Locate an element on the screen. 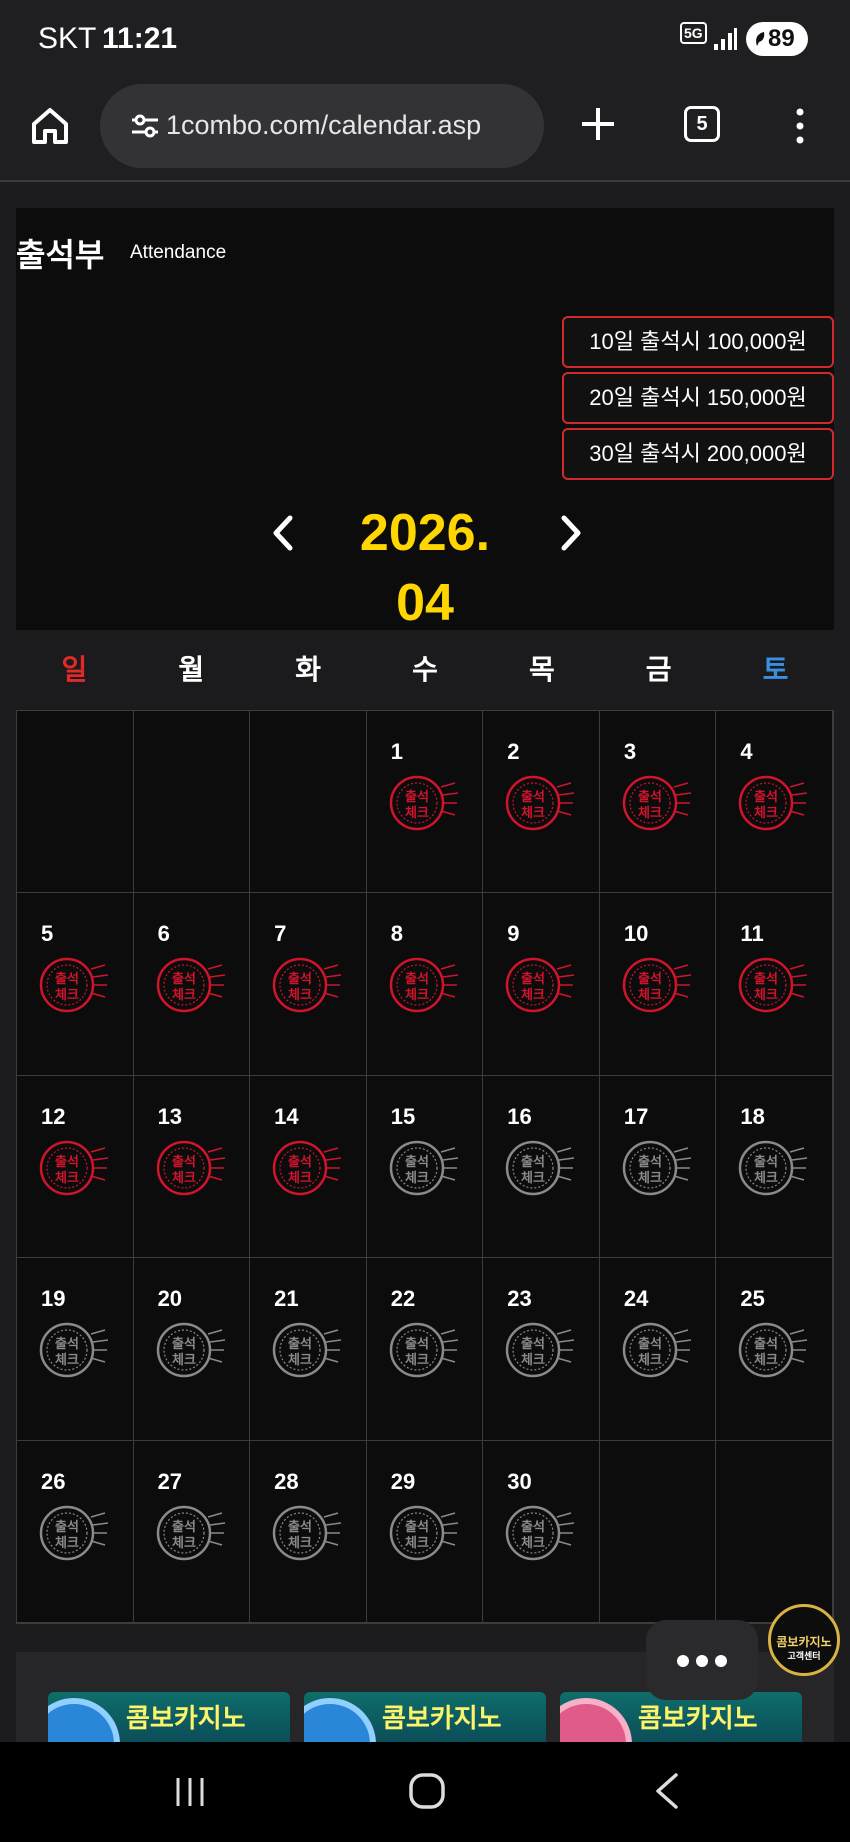 The width and height of the screenshot is (850, 1842). badge-subtitle: 고객센터 is located at coordinates (804, 1656).